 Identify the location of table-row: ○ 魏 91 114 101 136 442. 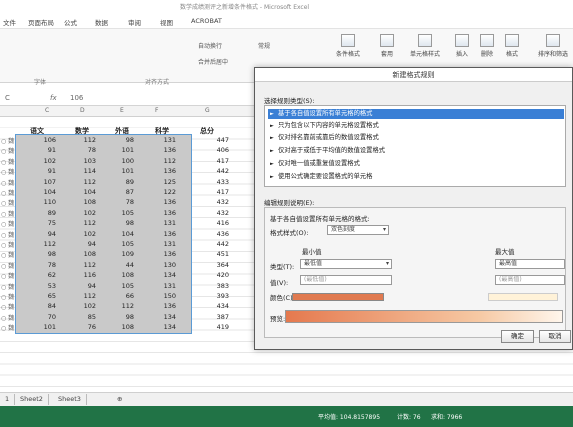
(120, 171).